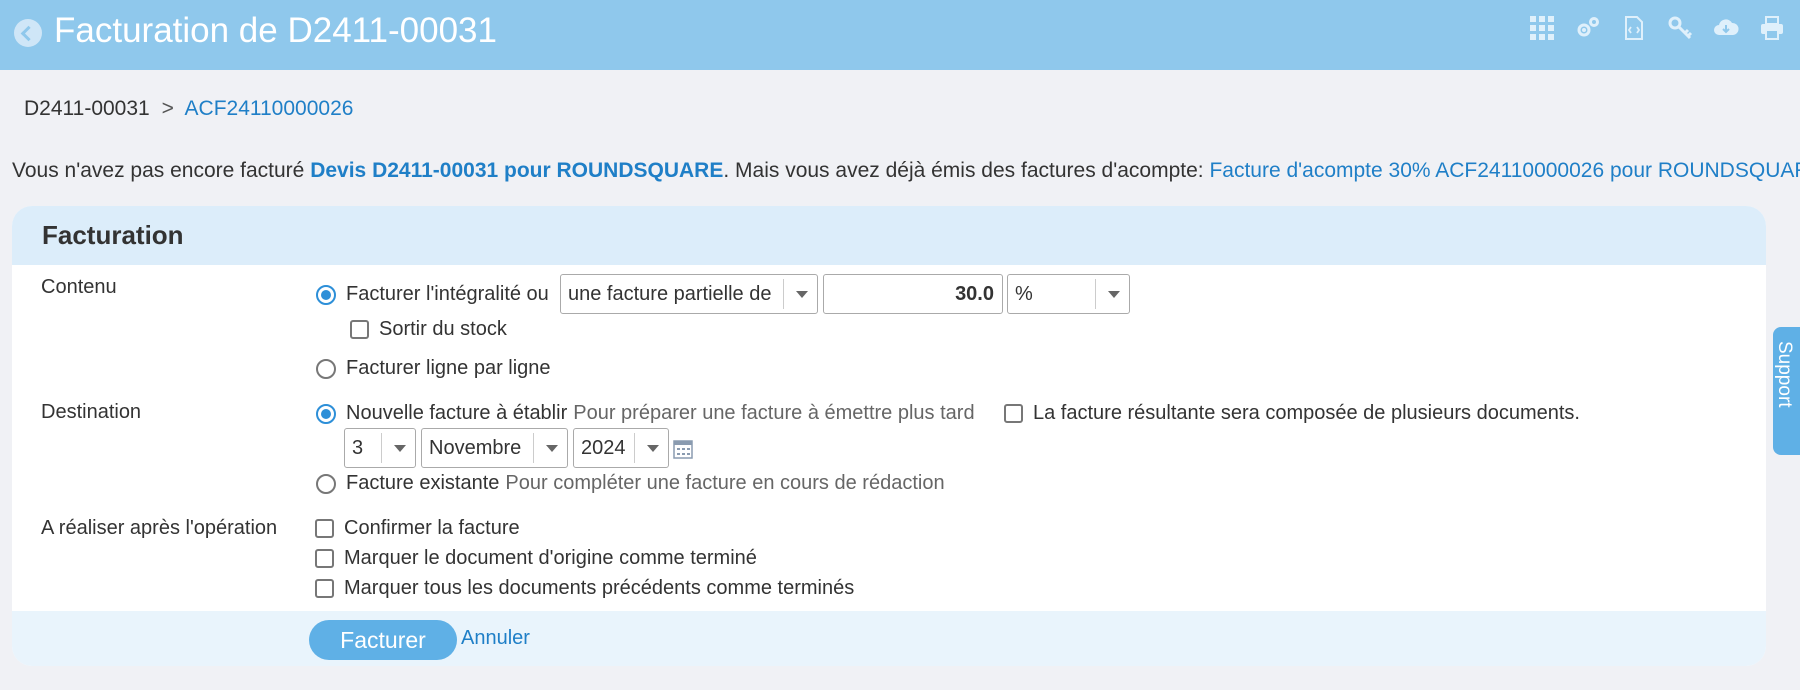 The width and height of the screenshot is (1800, 690). Describe the element at coordinates (324, 558) in the screenshot. I see `mark-origin-done-checkbox` at that location.